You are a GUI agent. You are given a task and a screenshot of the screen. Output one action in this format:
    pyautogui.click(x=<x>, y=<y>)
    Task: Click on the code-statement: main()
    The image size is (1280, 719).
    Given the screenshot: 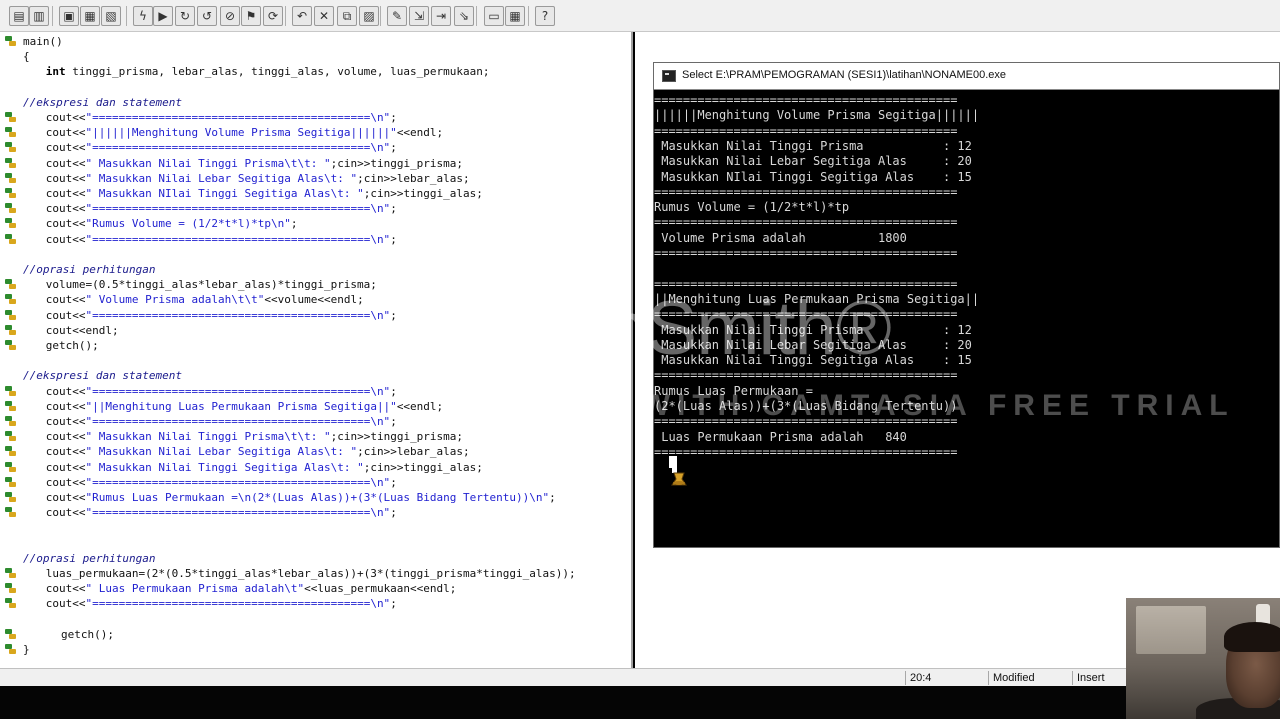 What is the action you would take?
    pyautogui.click(x=43, y=41)
    